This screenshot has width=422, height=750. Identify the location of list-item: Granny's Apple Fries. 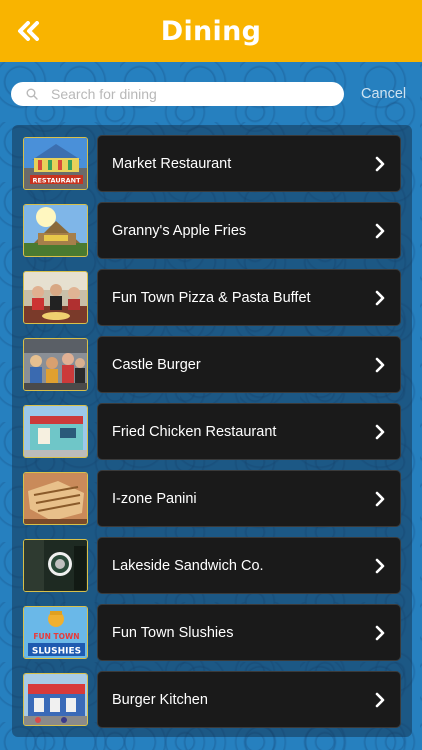
(212, 231).